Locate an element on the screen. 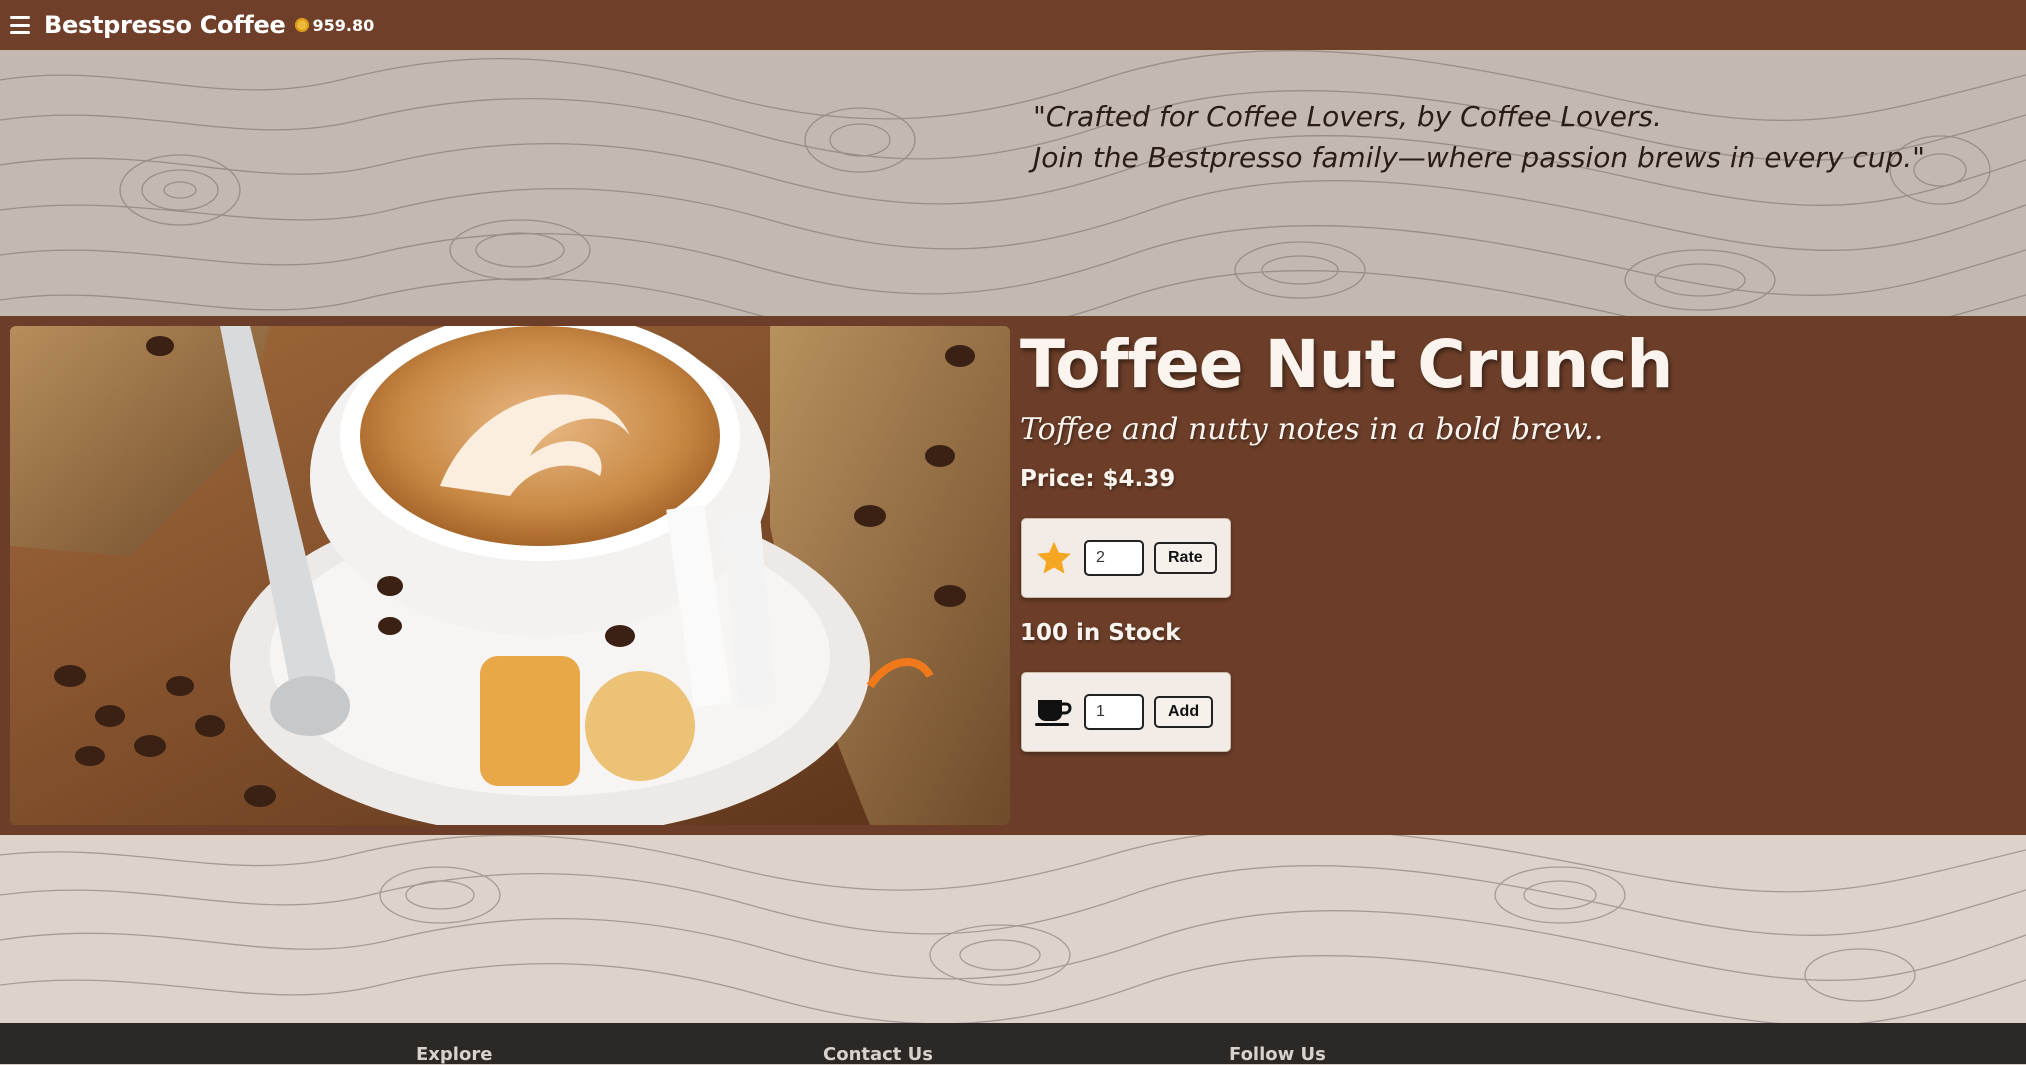 The width and height of the screenshot is (2026, 1065). menu-icon is located at coordinates (20, 25).